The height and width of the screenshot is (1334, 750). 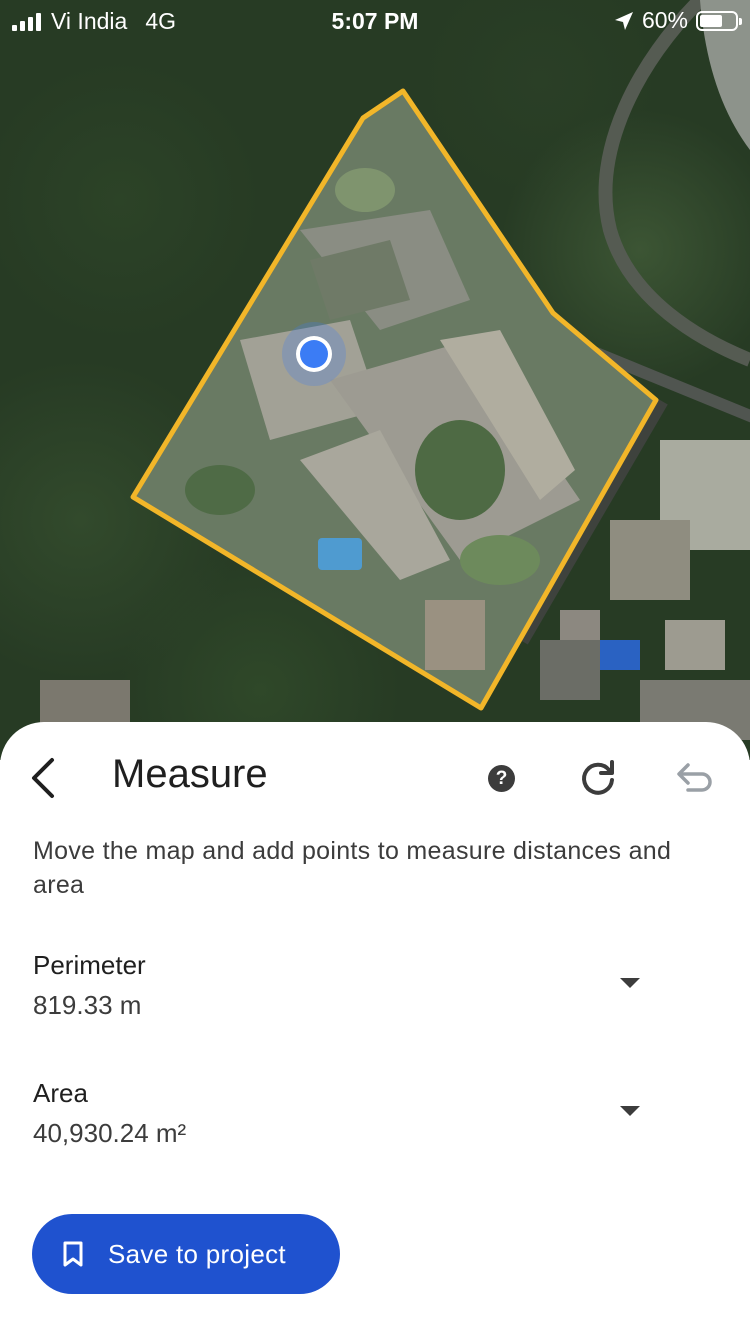 What do you see at coordinates (340, 554) in the screenshot?
I see `swimming-pool` at bounding box center [340, 554].